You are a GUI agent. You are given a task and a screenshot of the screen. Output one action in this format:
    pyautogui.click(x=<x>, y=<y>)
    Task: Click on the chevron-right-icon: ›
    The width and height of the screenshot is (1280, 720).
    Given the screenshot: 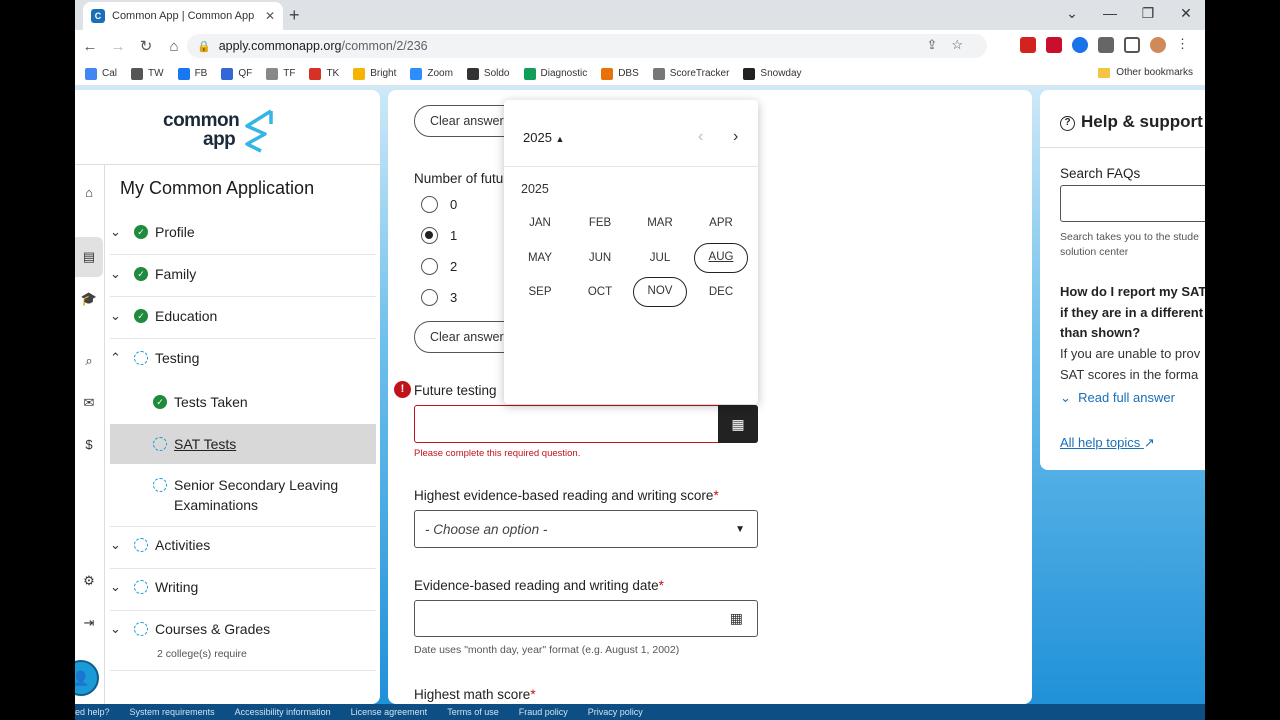 What is the action you would take?
    pyautogui.click(x=735, y=137)
    